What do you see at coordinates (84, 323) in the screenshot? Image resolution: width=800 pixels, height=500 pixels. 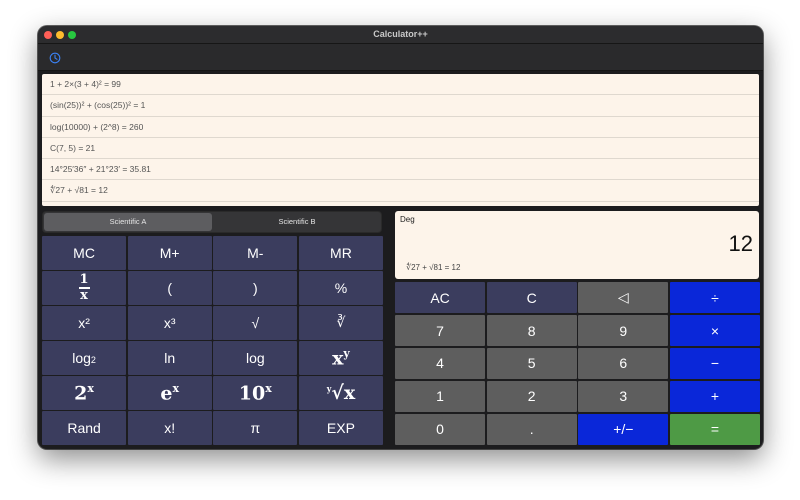 I see `square-button: x²` at bounding box center [84, 323].